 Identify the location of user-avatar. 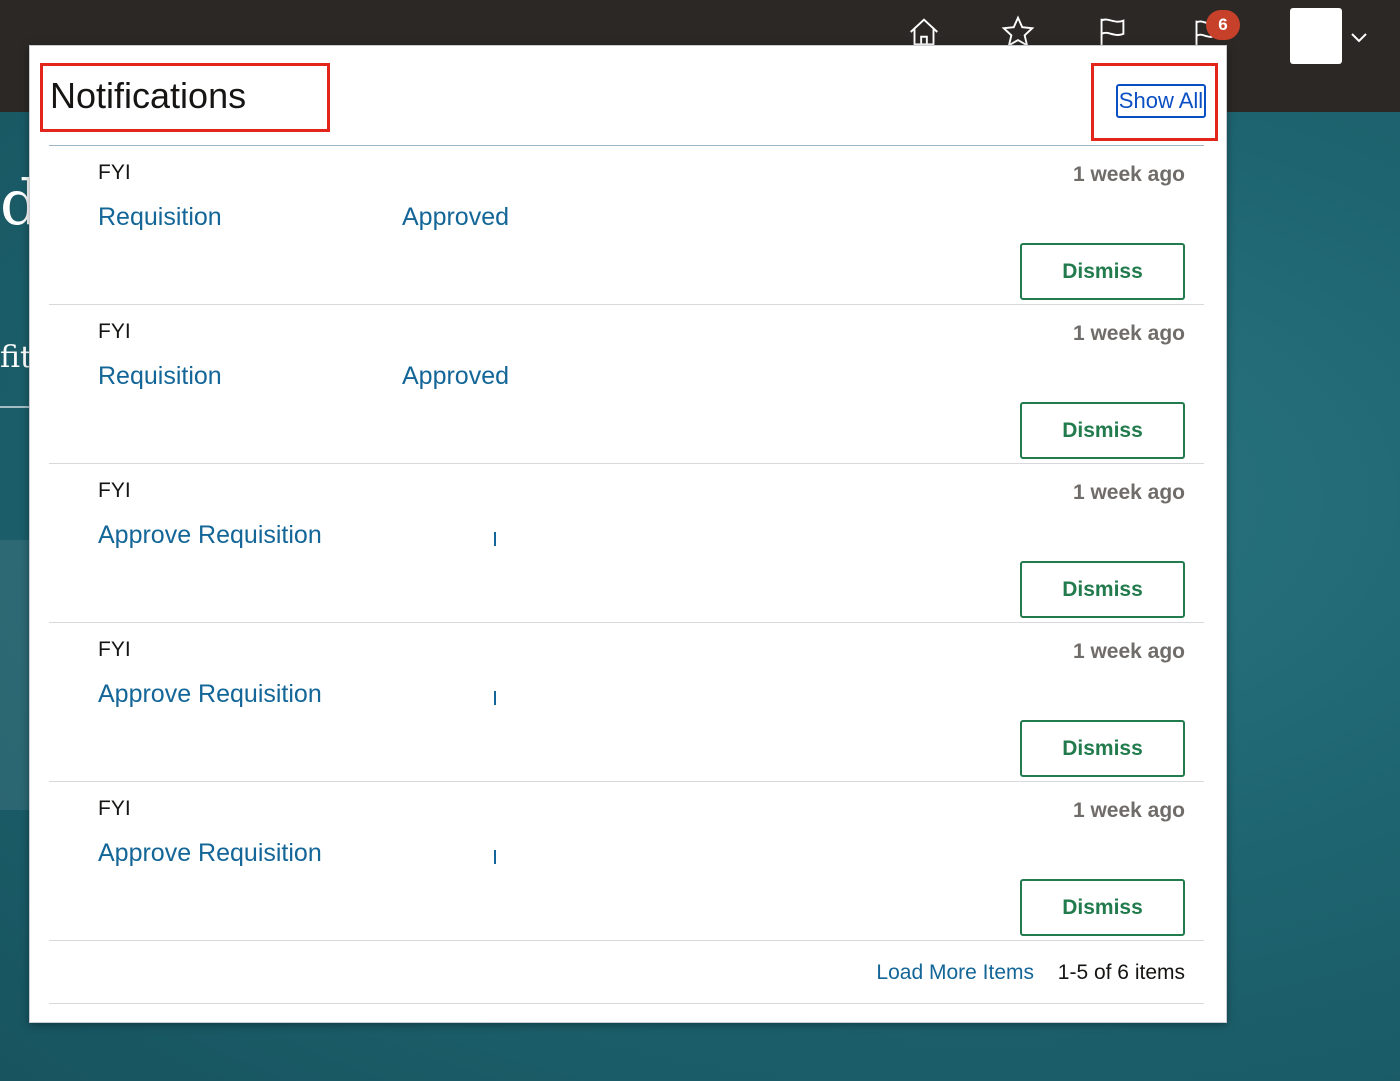
(1316, 36).